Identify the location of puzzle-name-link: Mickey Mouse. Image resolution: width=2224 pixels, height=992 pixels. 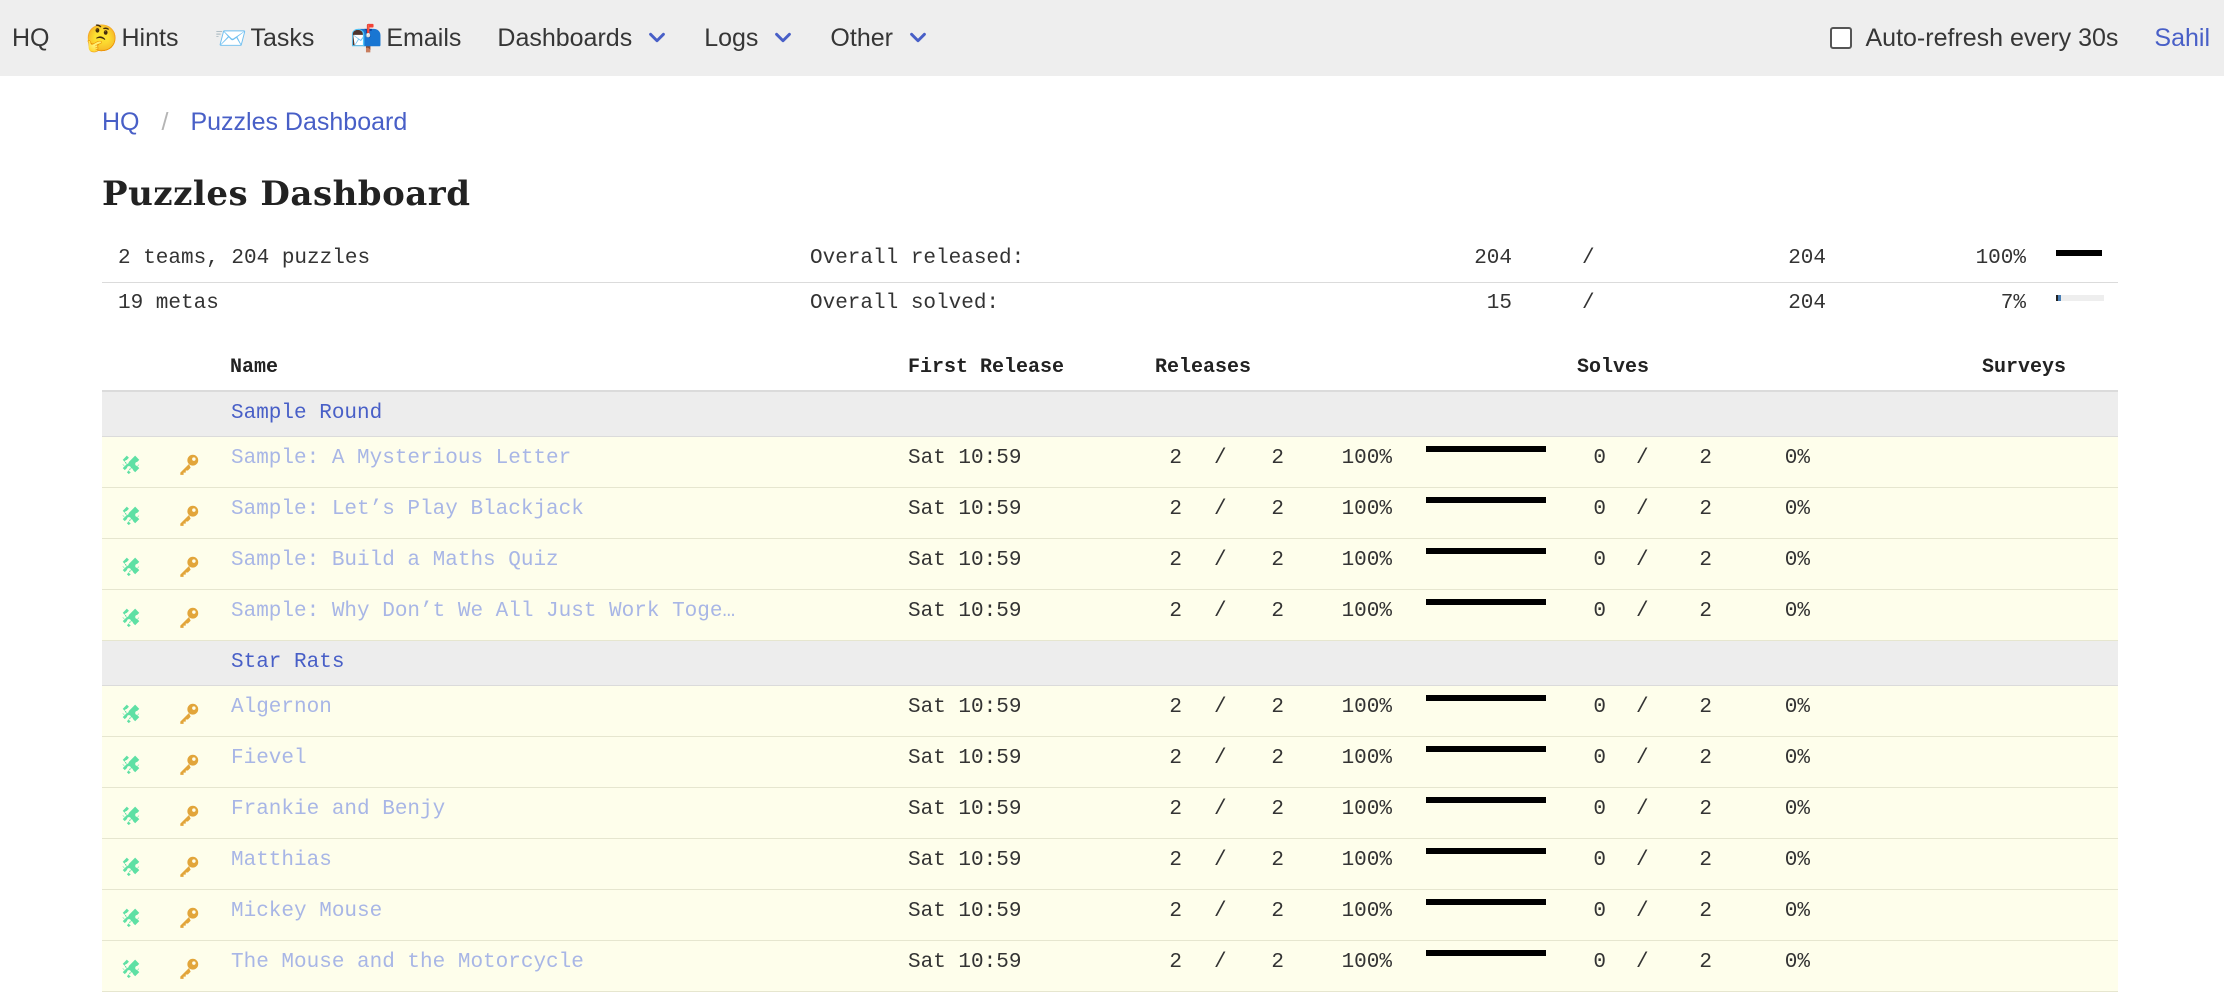
(306, 911).